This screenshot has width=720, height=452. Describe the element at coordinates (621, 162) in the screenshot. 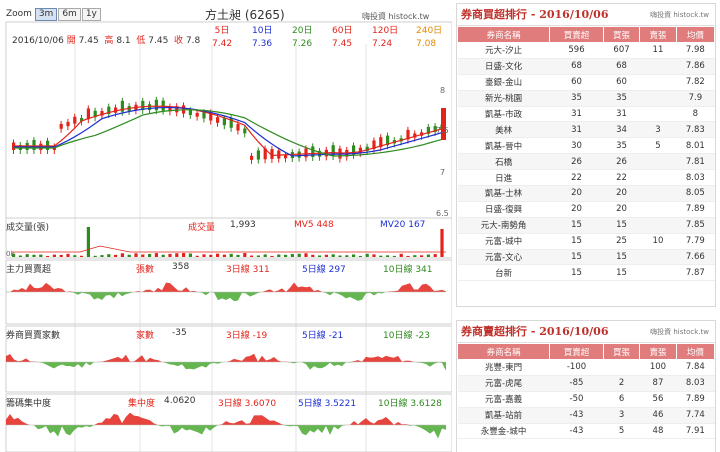

I see `buy-cell: 26` at that location.